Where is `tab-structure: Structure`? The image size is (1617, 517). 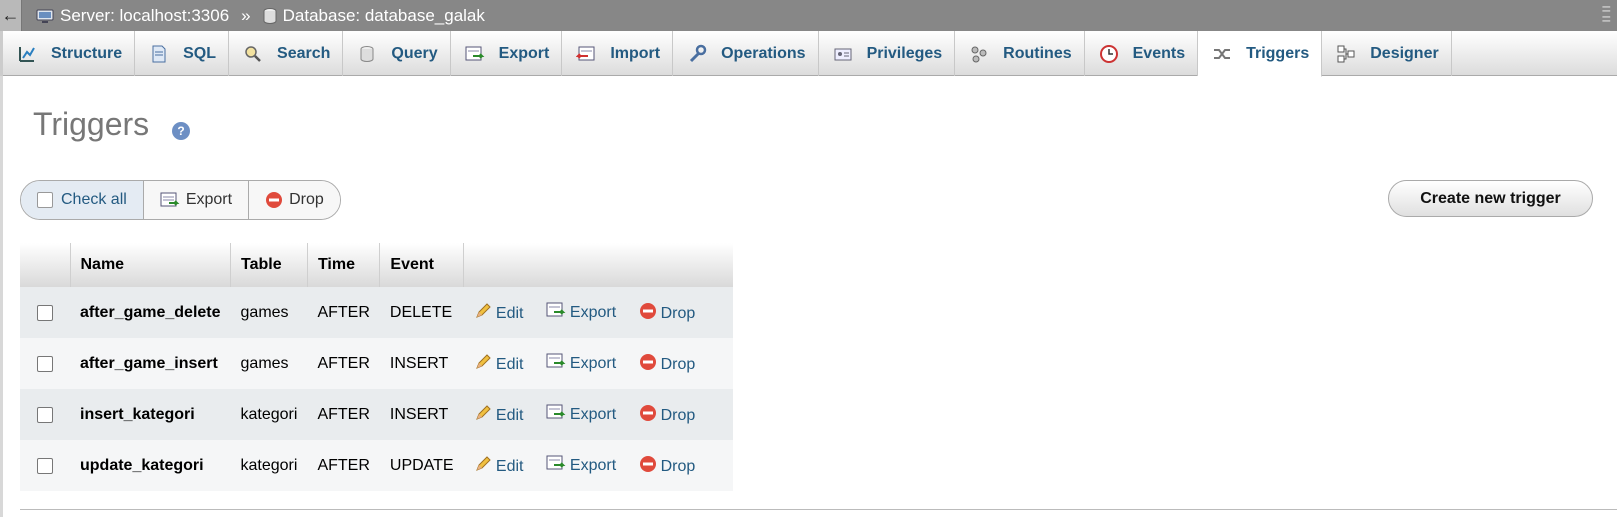 tab-structure: Structure is located at coordinates (68, 53).